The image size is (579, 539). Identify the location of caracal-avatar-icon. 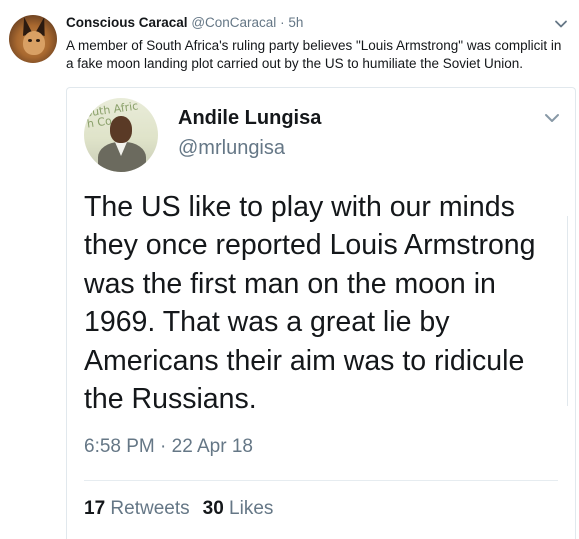
(33, 39).